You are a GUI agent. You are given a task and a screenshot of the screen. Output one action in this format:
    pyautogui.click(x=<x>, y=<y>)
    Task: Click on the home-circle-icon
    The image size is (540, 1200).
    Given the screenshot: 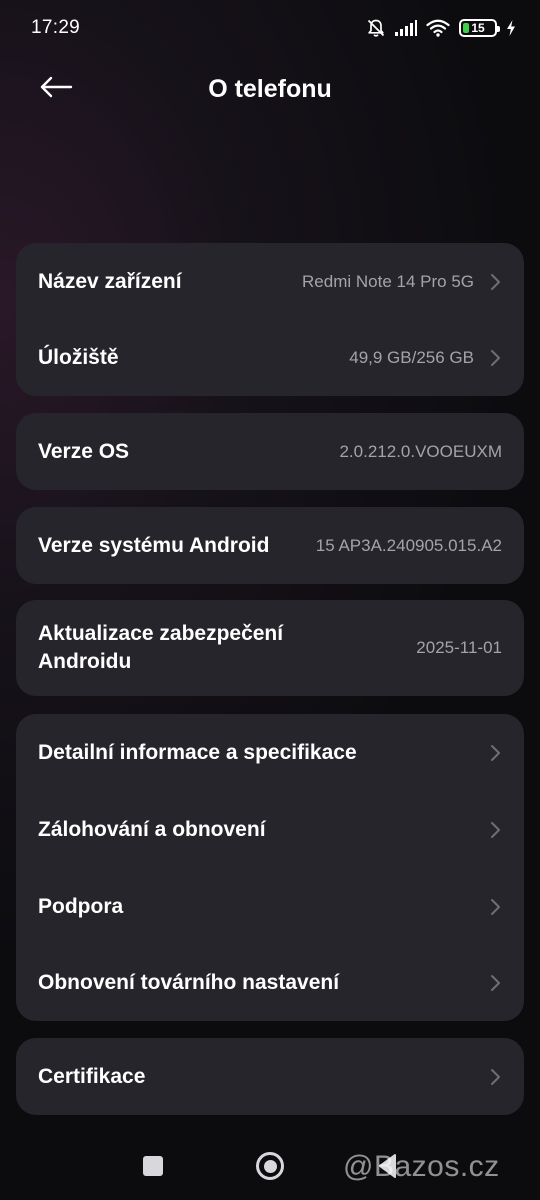 What is the action you would take?
    pyautogui.click(x=270, y=1166)
    